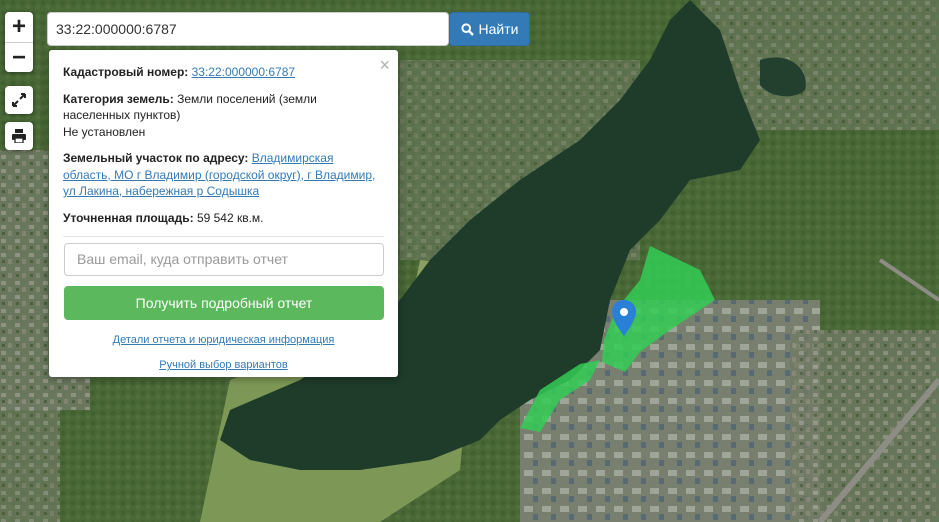 Image resolution: width=939 pixels, height=522 pixels. Describe the element at coordinates (19, 27) in the screenshot. I see `zoom-in-button: +` at that location.